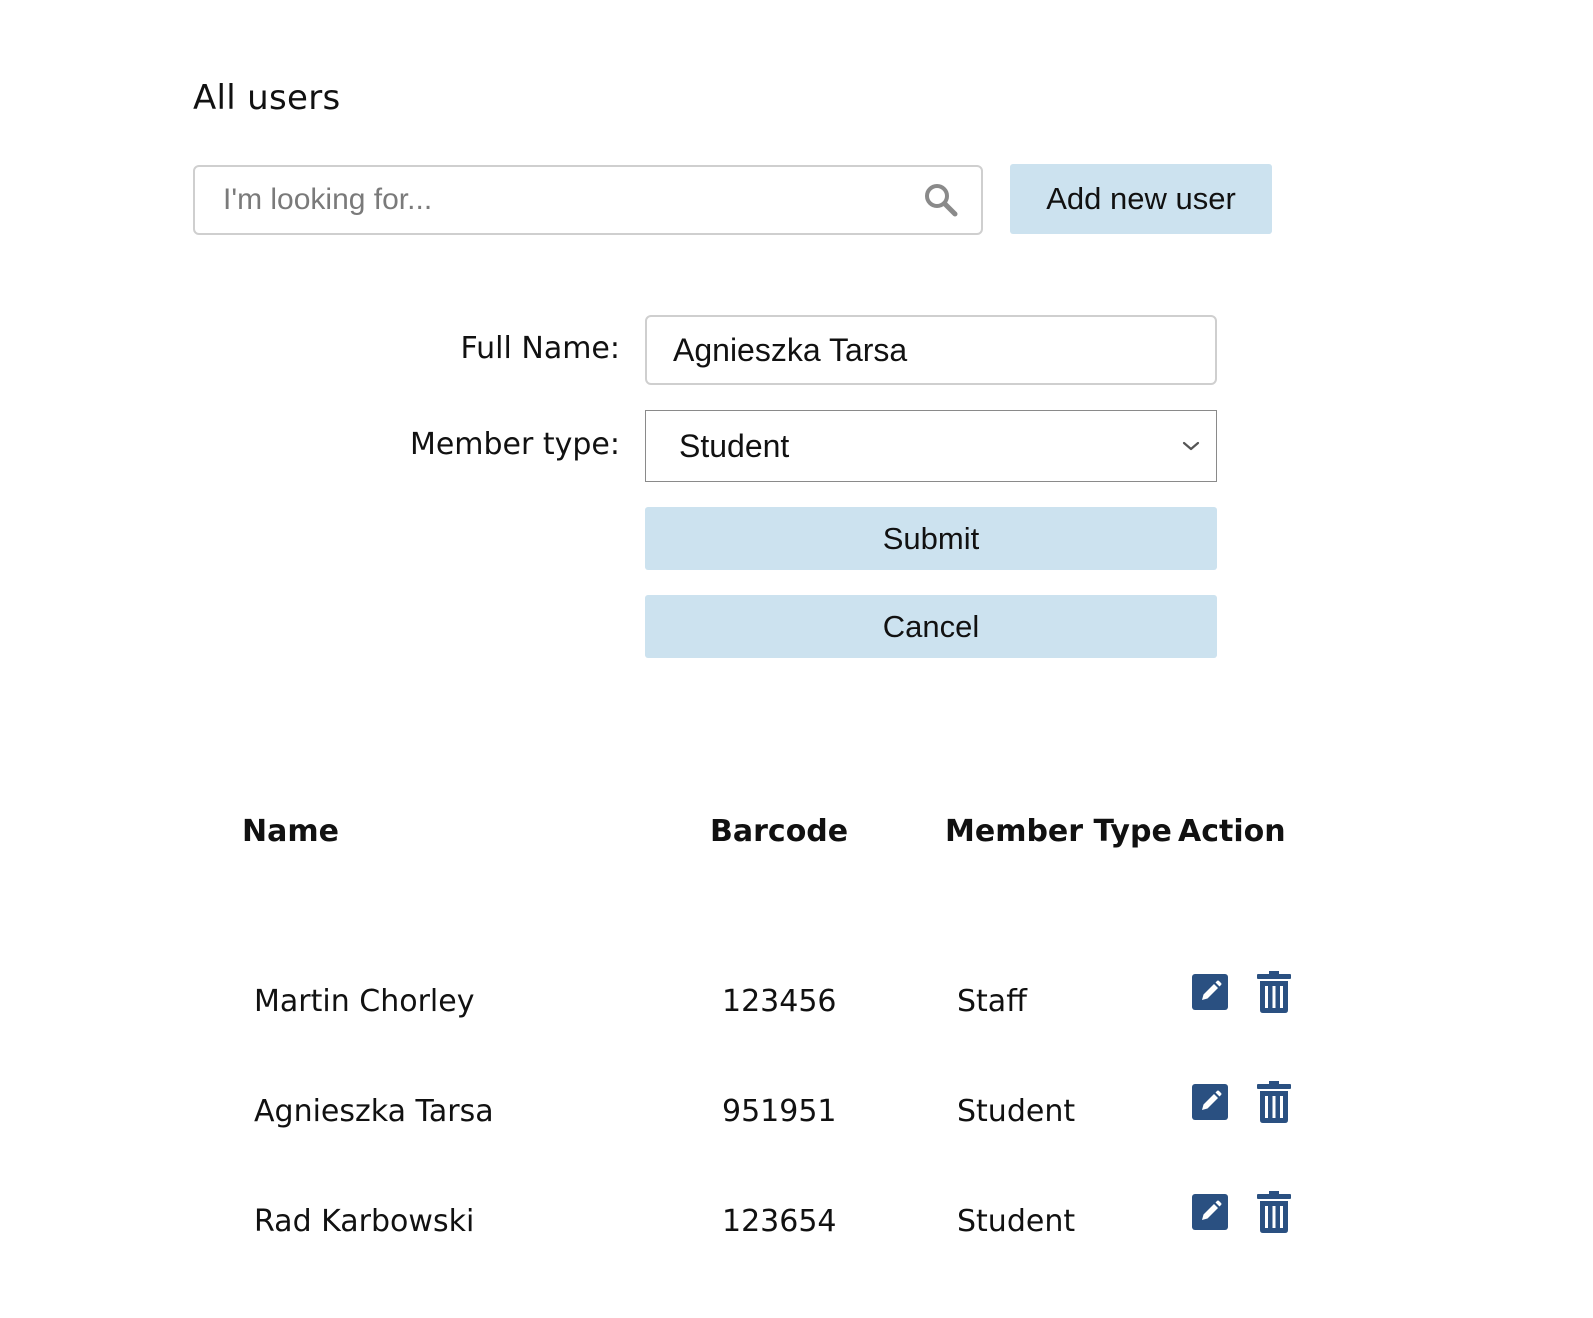 The width and height of the screenshot is (1593, 1318). I want to click on cell-name: Rad Karbowski, so click(364, 1221).